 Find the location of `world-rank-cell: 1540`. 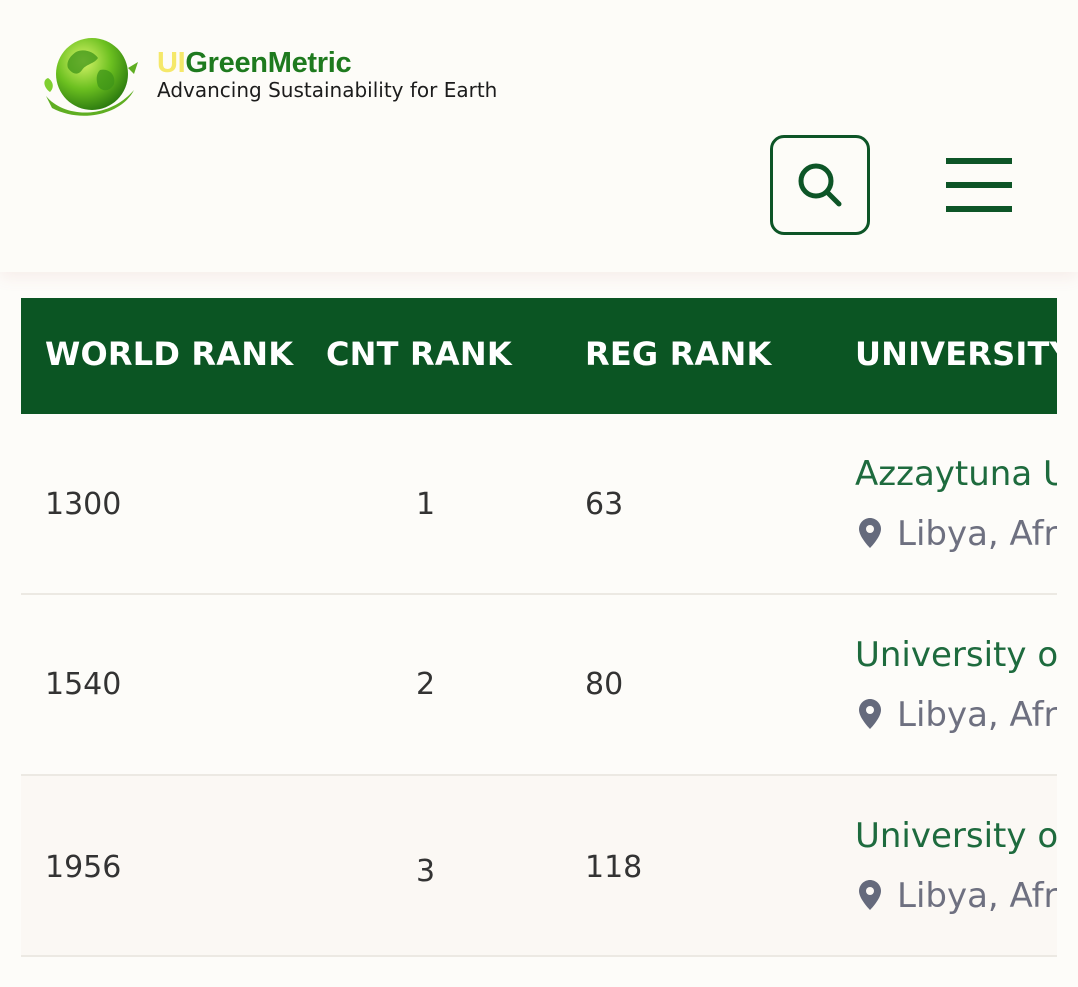

world-rank-cell: 1540 is located at coordinates (83, 684).